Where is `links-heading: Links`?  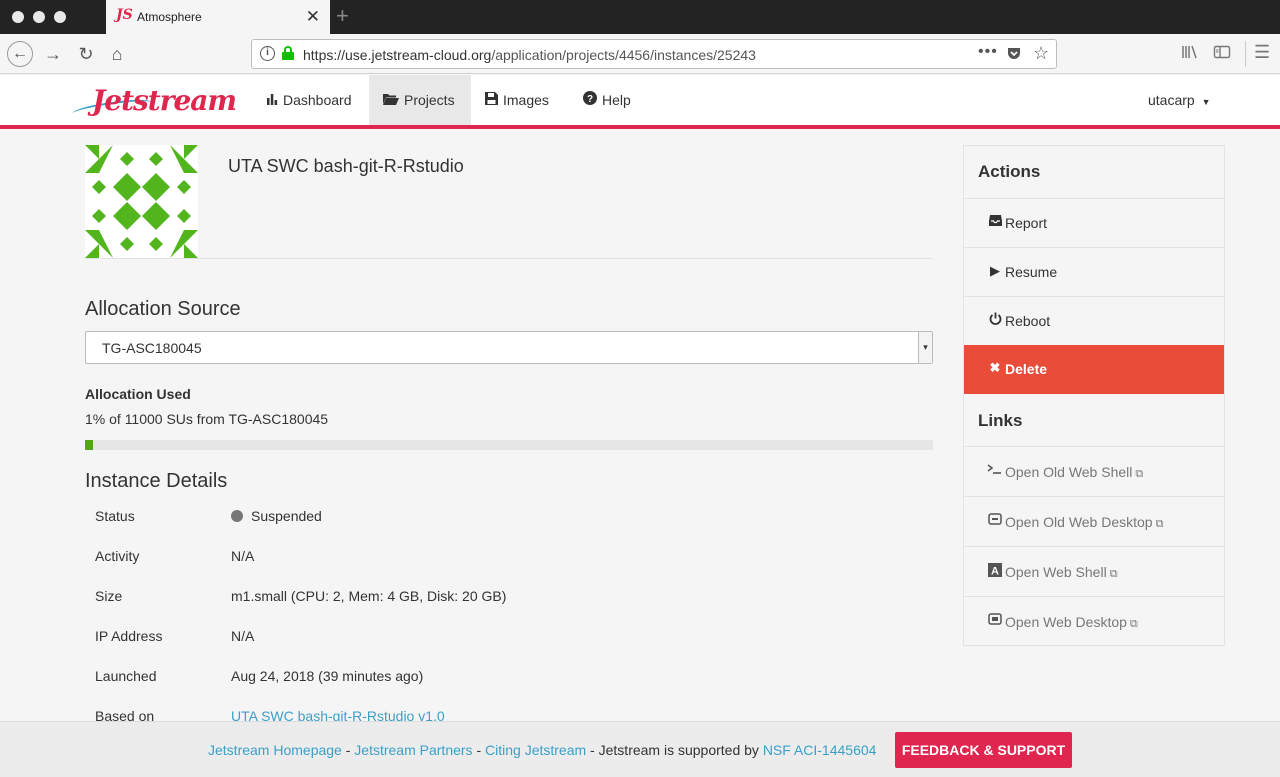
links-heading: Links is located at coordinates (1000, 420).